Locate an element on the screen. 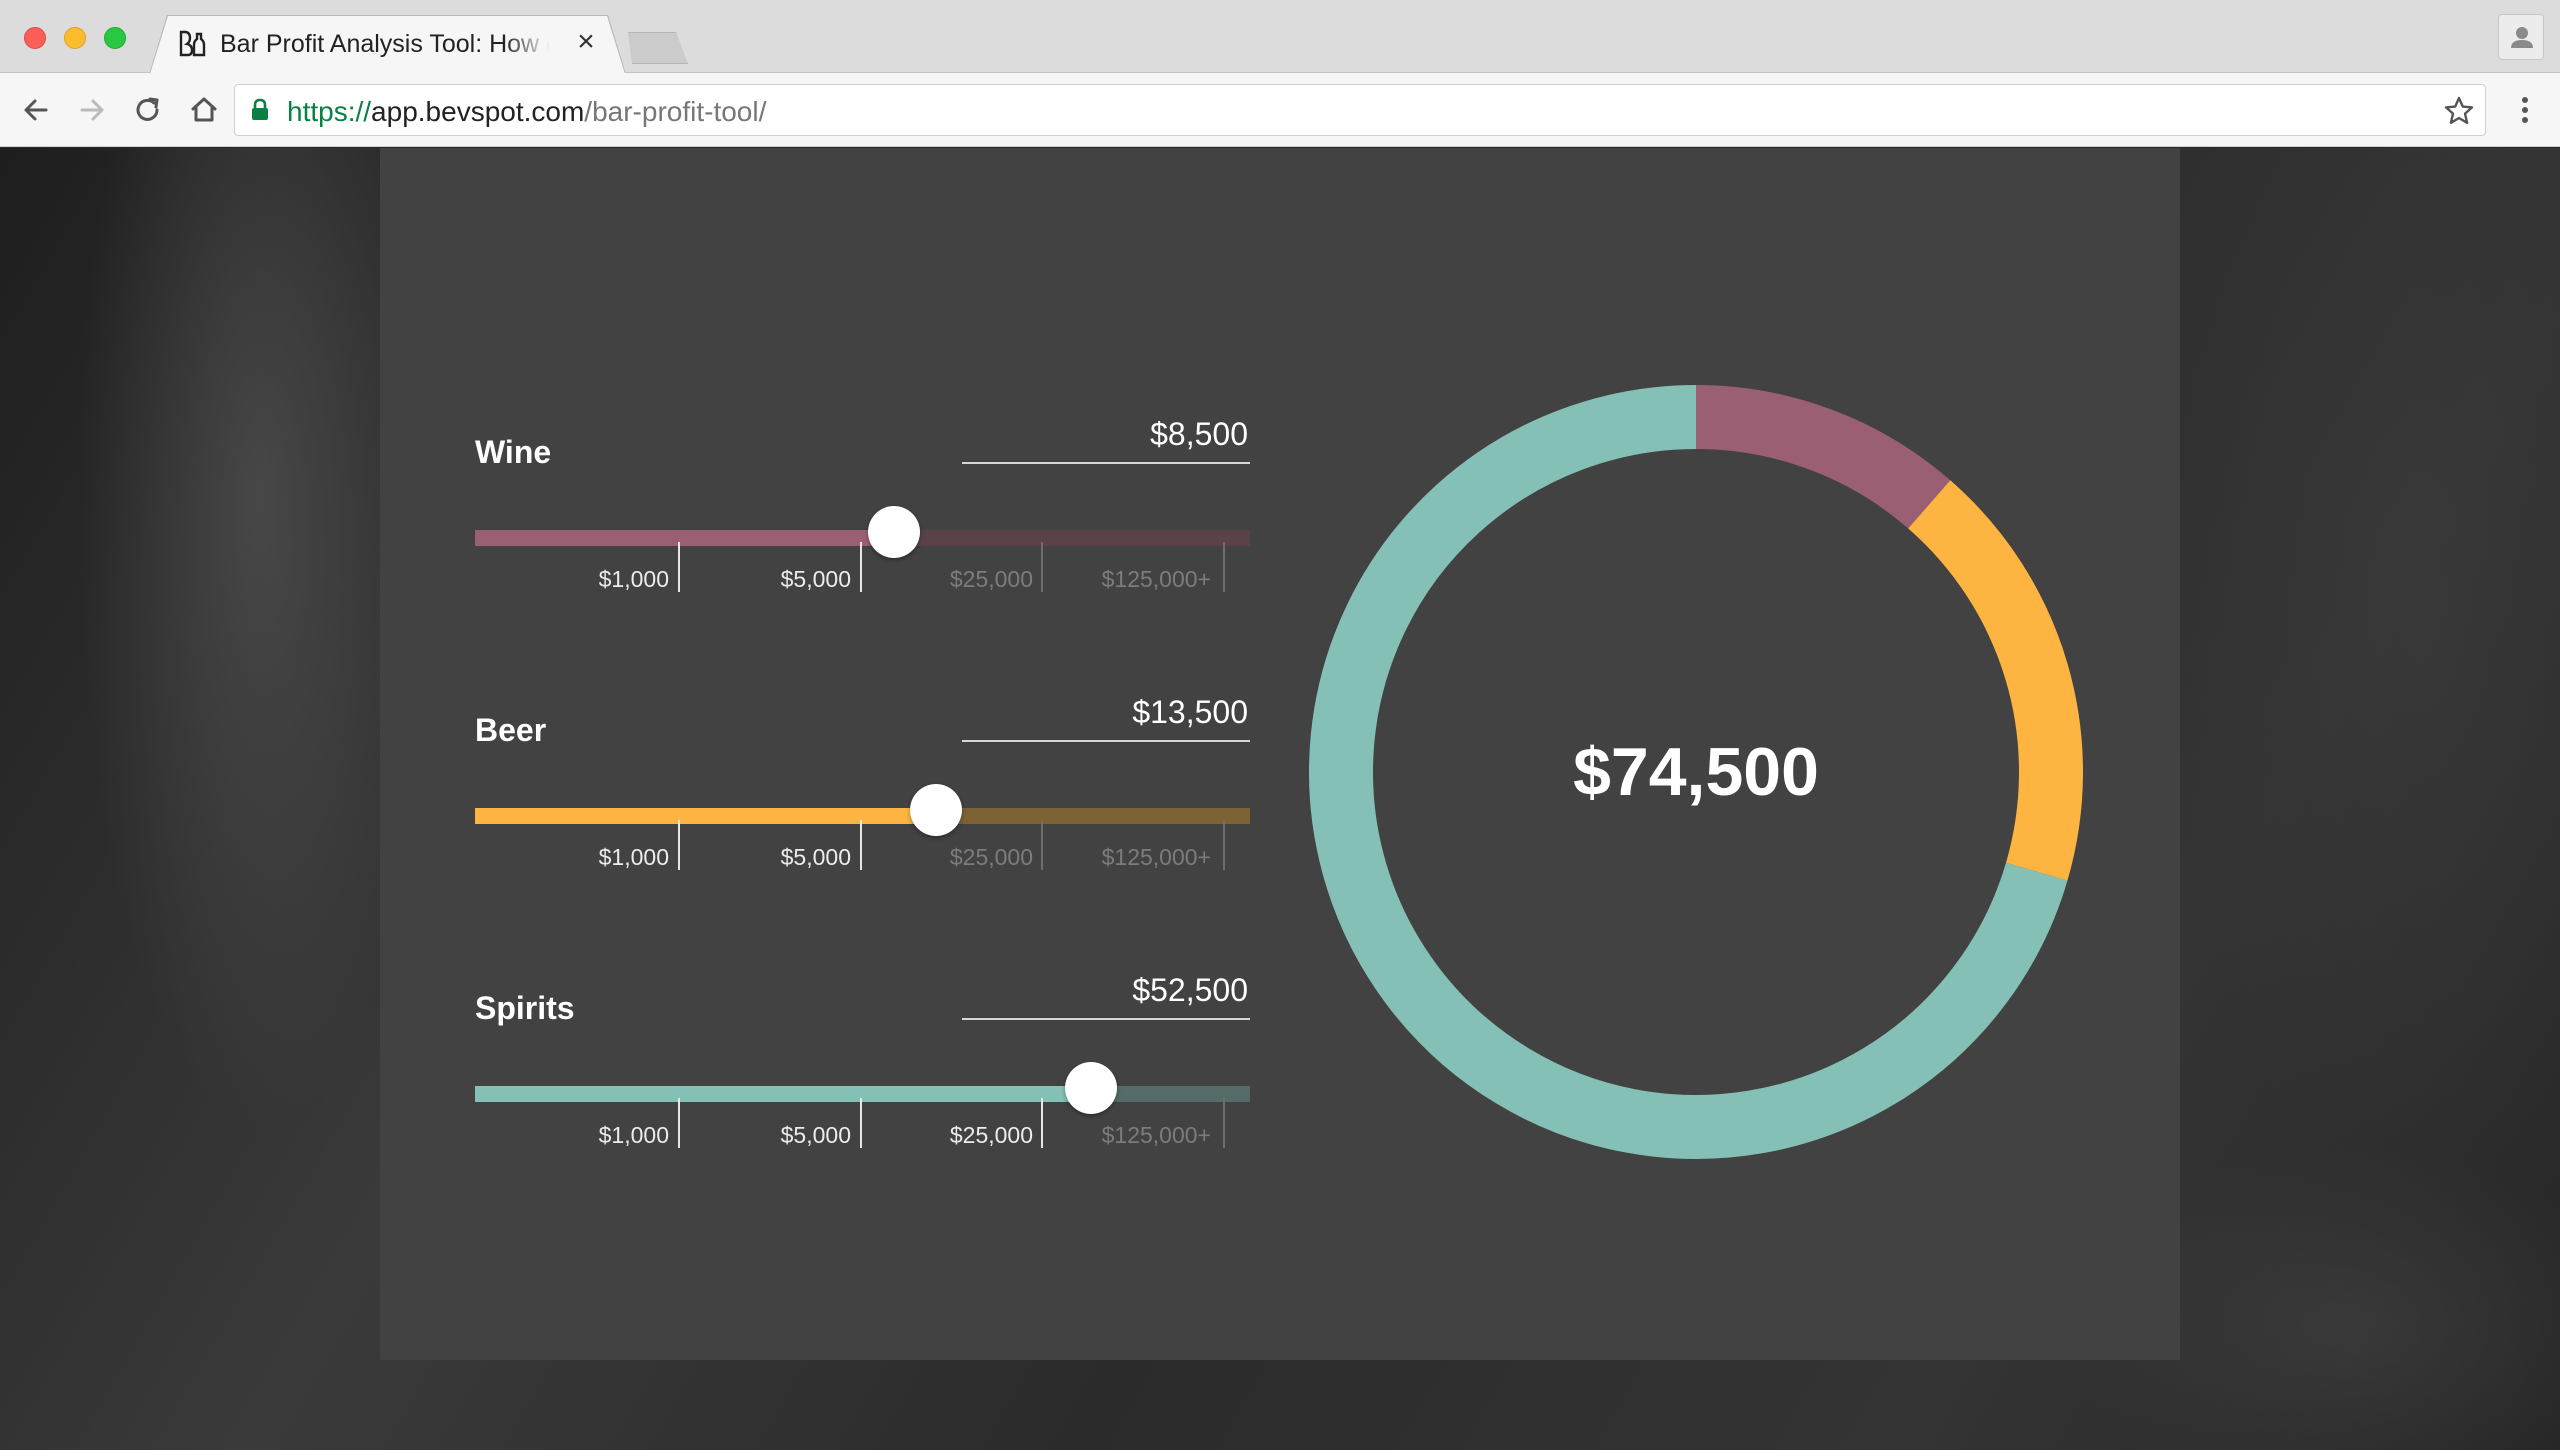 The image size is (2560, 1450). url-text: https://app.bevspot.com/bar-profit-tool/ is located at coordinates (526, 112).